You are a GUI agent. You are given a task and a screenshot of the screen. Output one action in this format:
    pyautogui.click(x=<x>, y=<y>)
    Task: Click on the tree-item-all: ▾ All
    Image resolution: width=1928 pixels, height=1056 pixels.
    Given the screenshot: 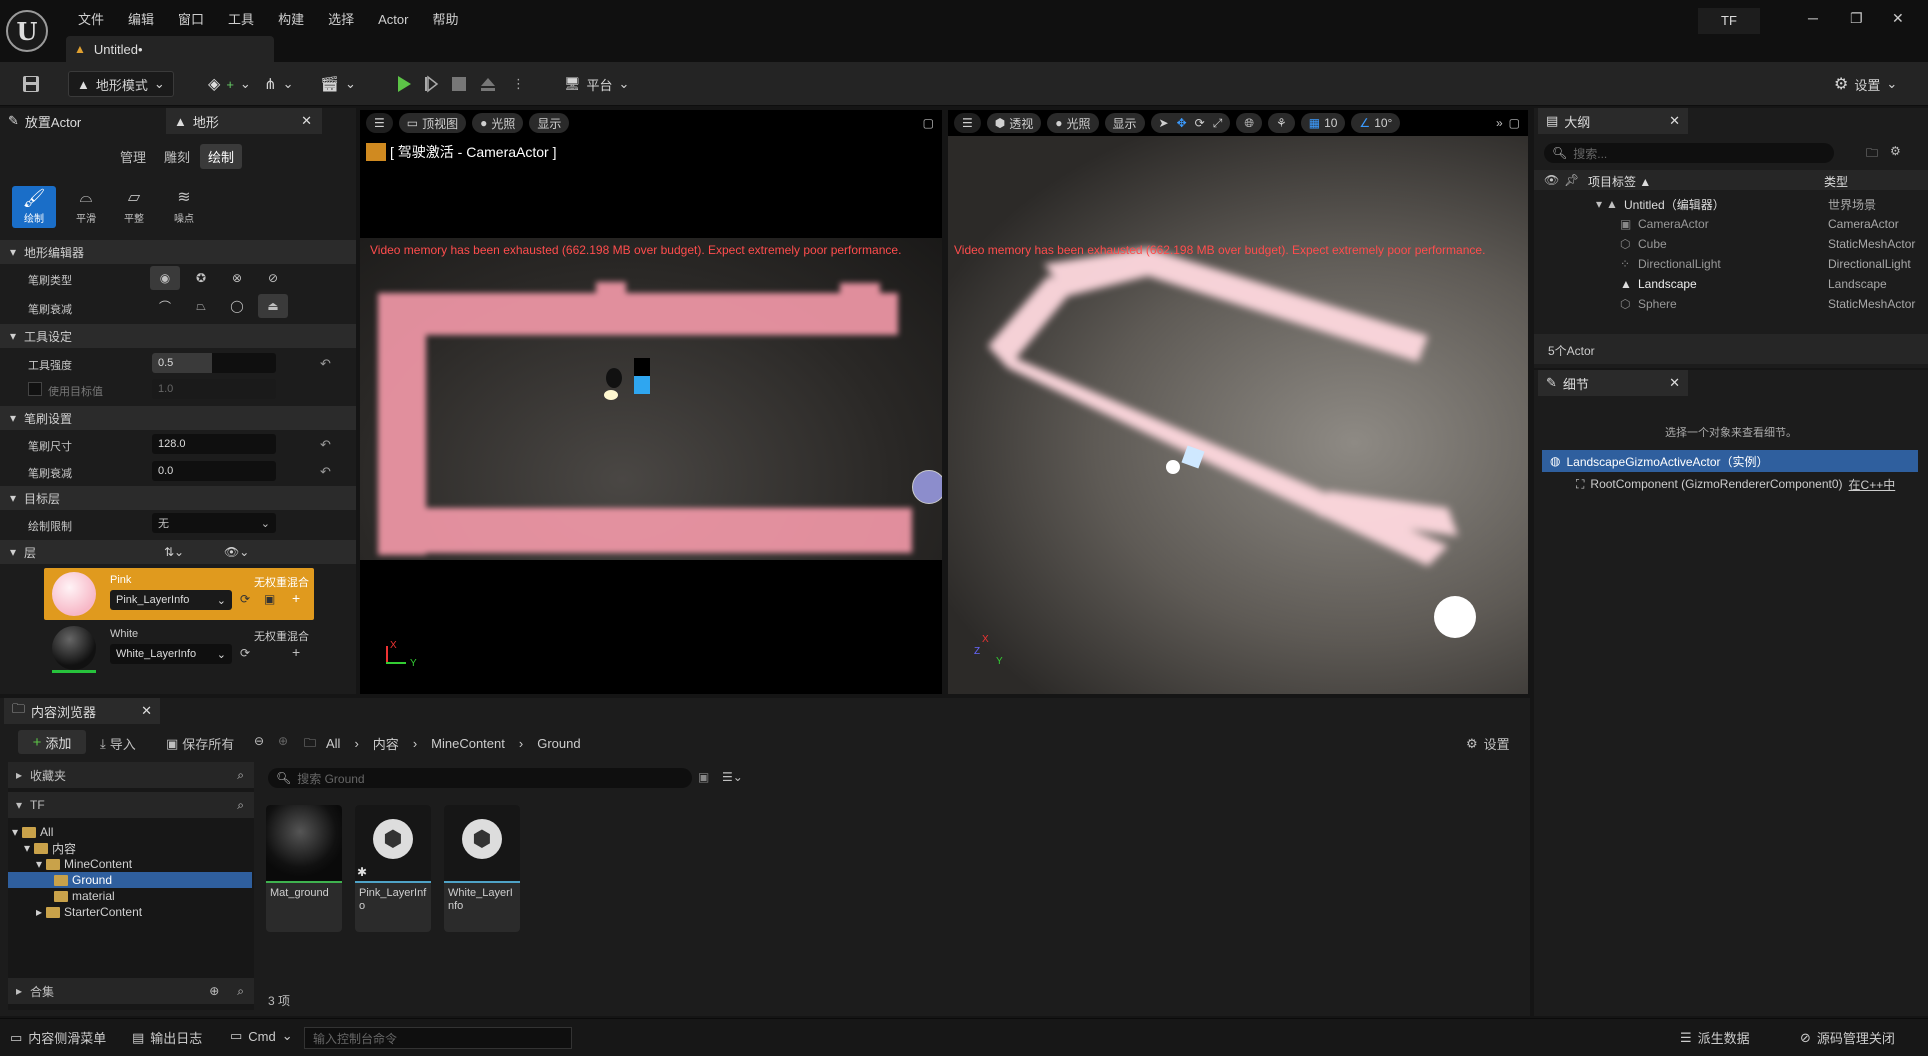 What is the action you would take?
    pyautogui.click(x=32, y=832)
    